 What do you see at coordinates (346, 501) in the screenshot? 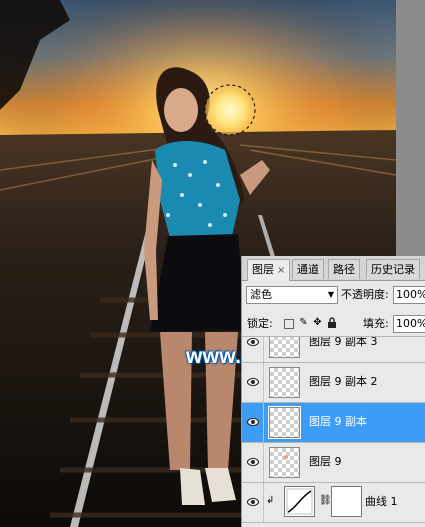
I see `layer-mask-thumbnail` at bounding box center [346, 501].